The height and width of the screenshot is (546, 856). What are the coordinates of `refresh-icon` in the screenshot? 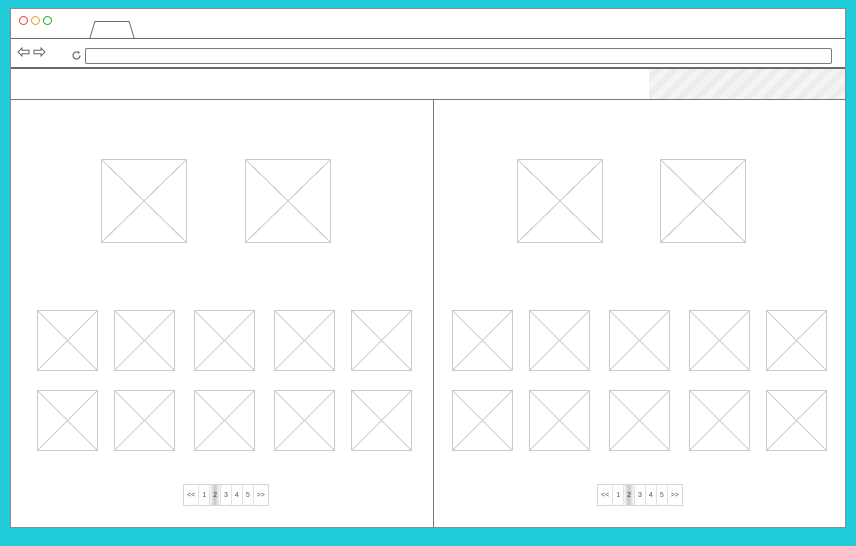 It's located at (76, 57).